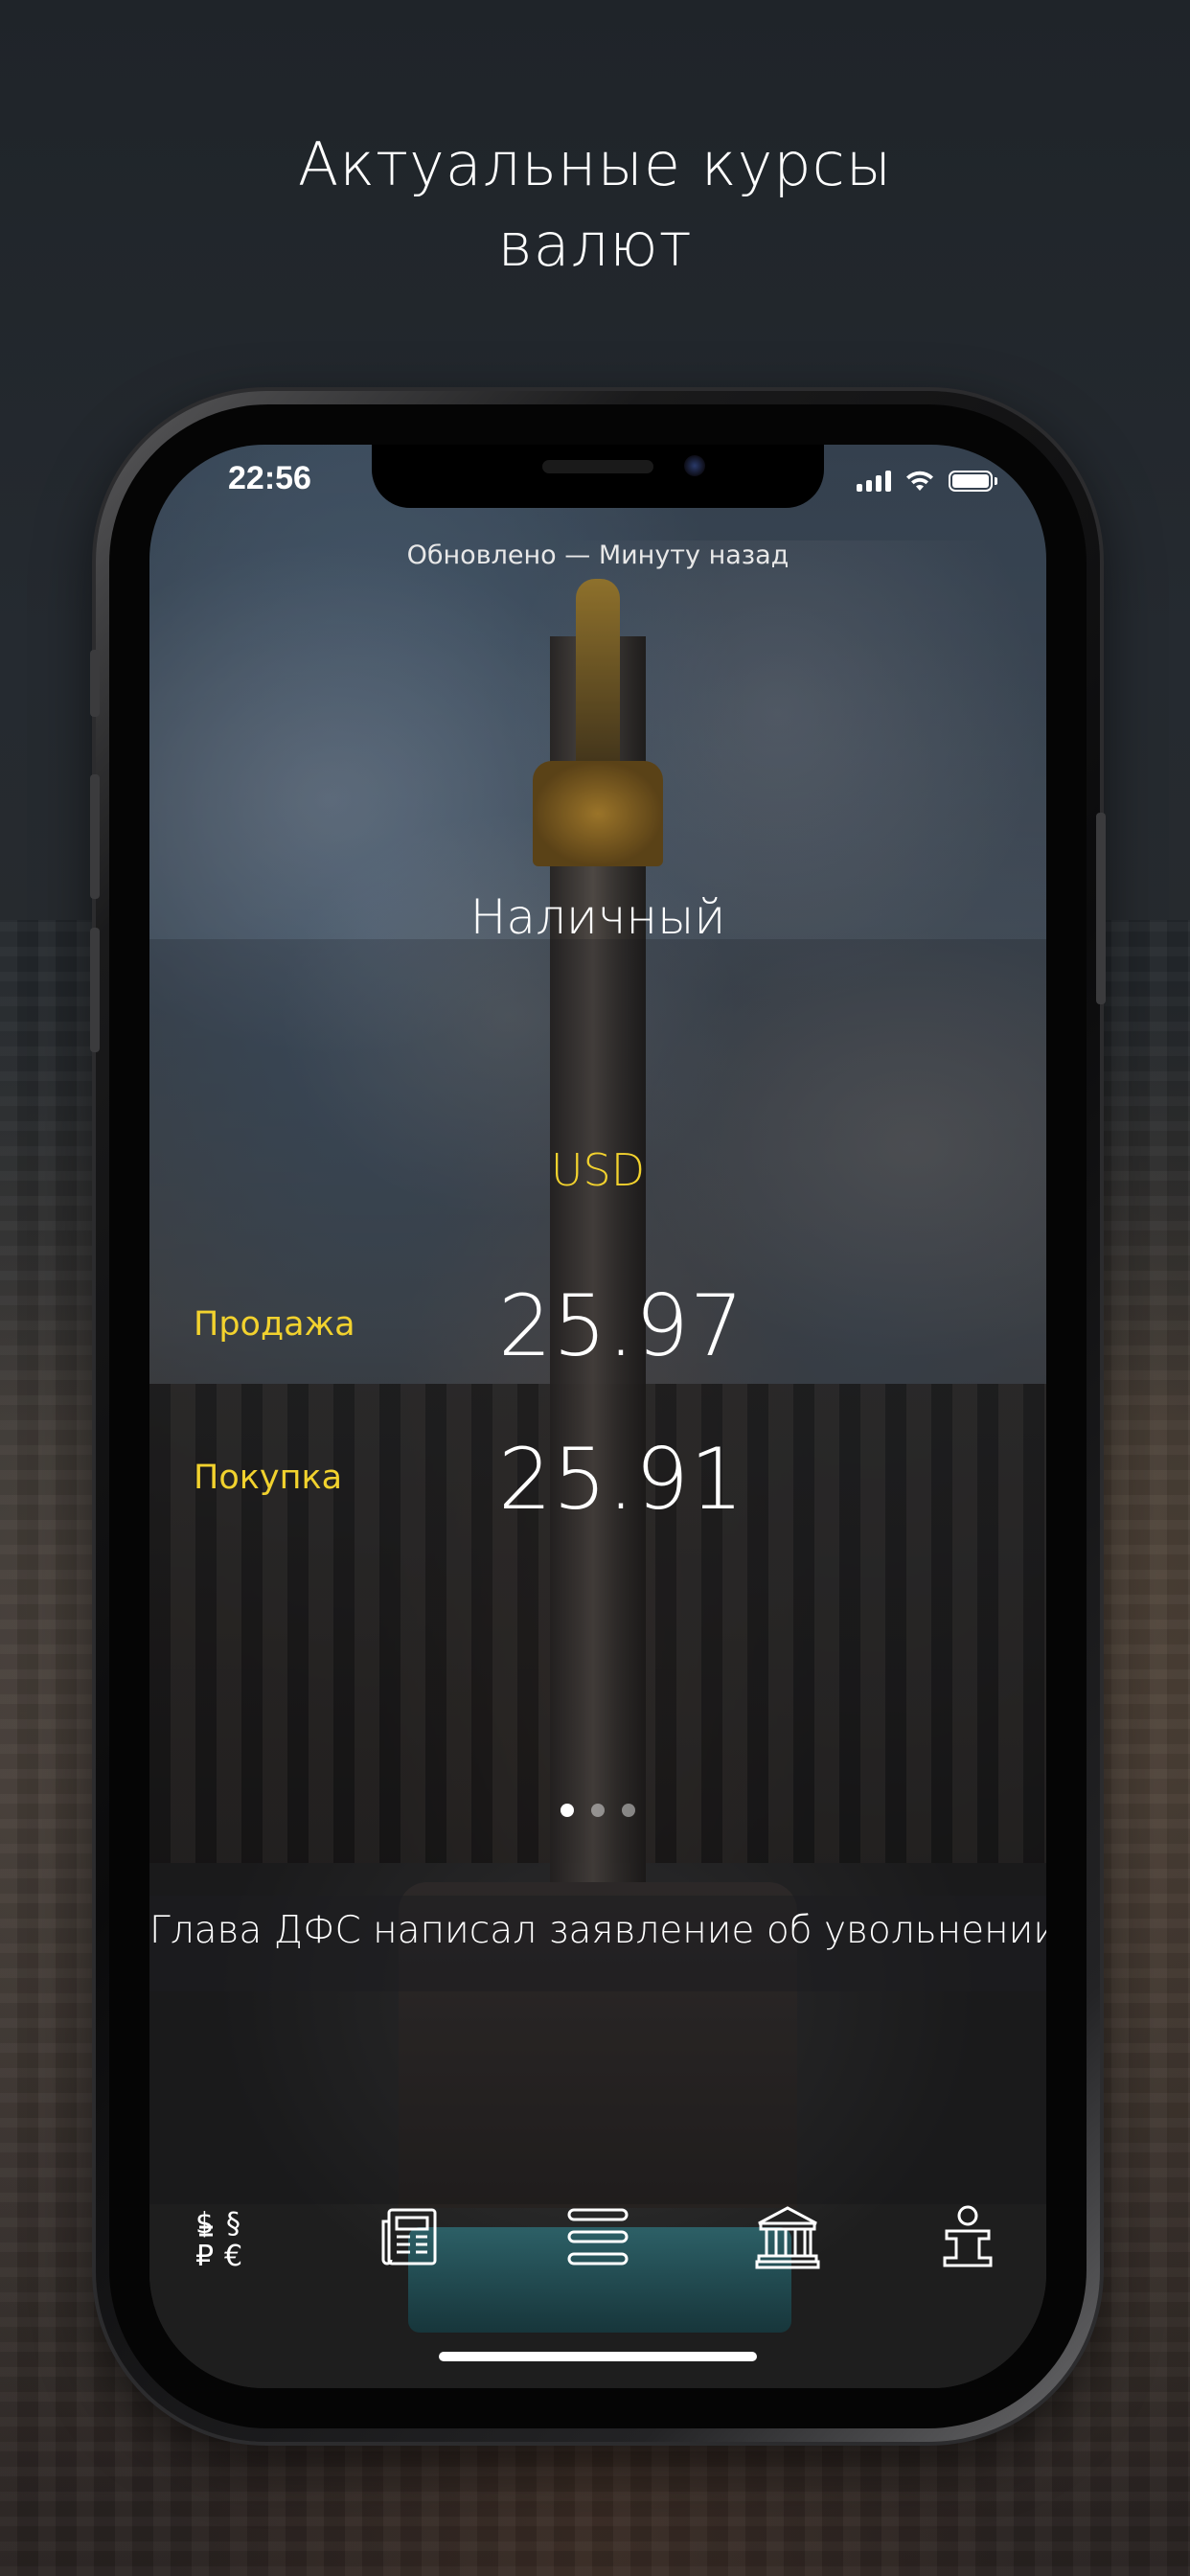 The height and width of the screenshot is (2576, 1190). What do you see at coordinates (598, 1170) in the screenshot?
I see `currency-code: USD` at bounding box center [598, 1170].